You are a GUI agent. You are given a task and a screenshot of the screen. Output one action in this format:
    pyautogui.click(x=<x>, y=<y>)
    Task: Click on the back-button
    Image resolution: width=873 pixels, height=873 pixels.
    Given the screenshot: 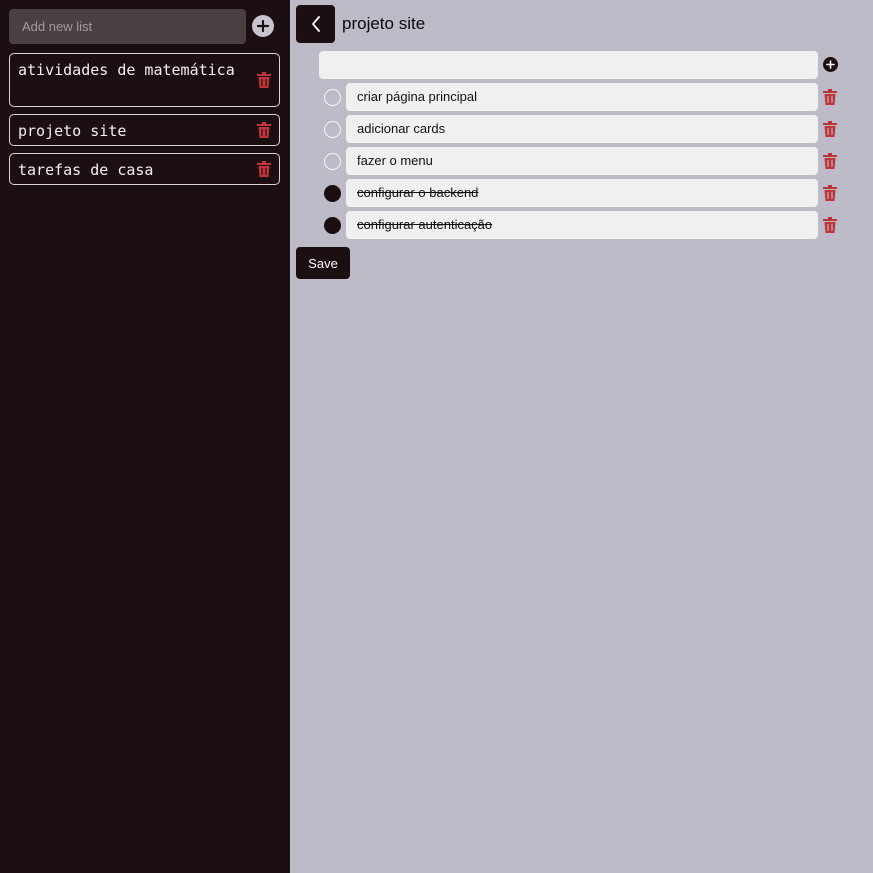 What is the action you would take?
    pyautogui.click(x=315, y=24)
    